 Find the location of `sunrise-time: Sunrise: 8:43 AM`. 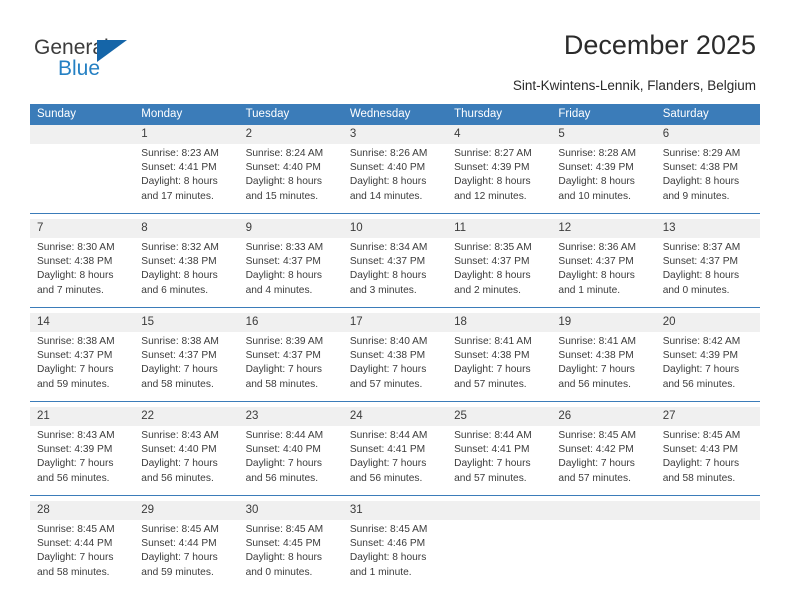

sunrise-time: Sunrise: 8:43 AM is located at coordinates (180, 435).